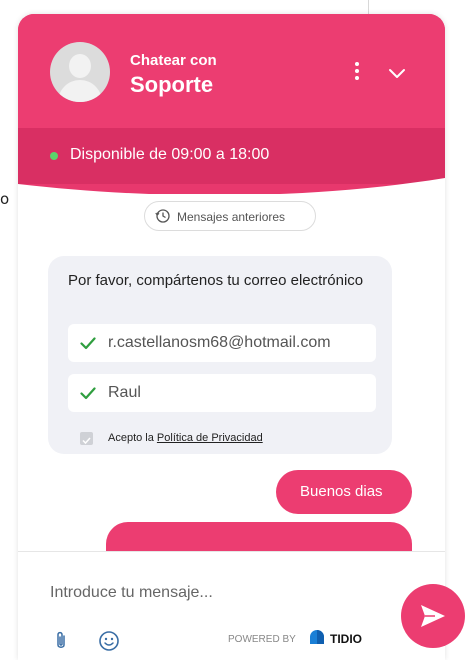 The image size is (469, 660). I want to click on history-icon, so click(162, 216).